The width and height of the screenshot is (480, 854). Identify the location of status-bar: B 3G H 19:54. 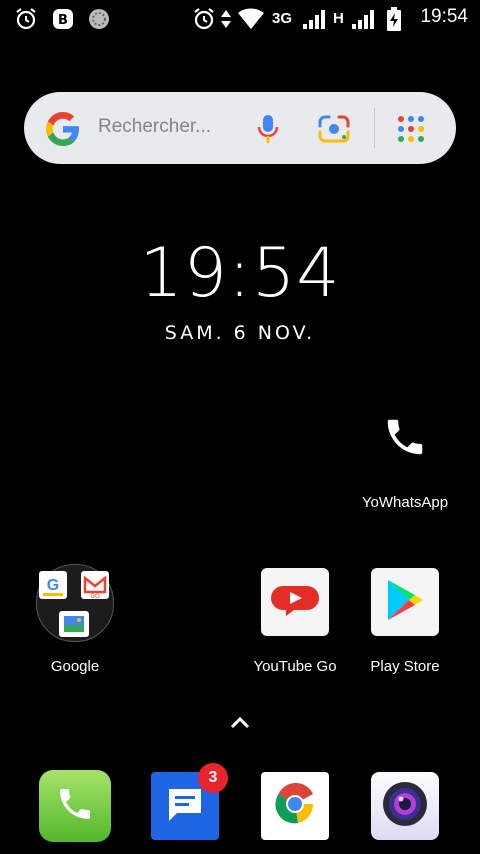
(240, 19).